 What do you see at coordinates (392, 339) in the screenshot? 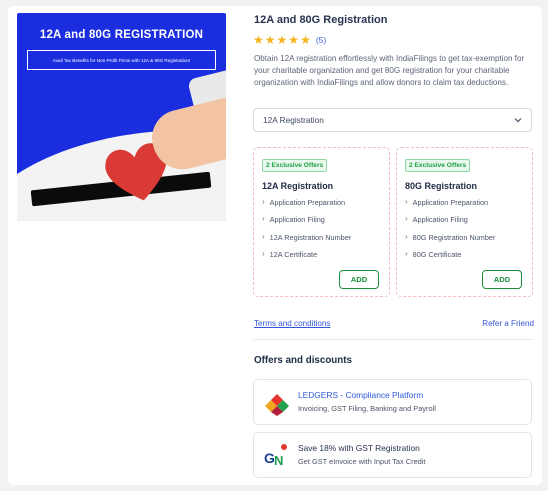
I see `divider` at bounding box center [392, 339].